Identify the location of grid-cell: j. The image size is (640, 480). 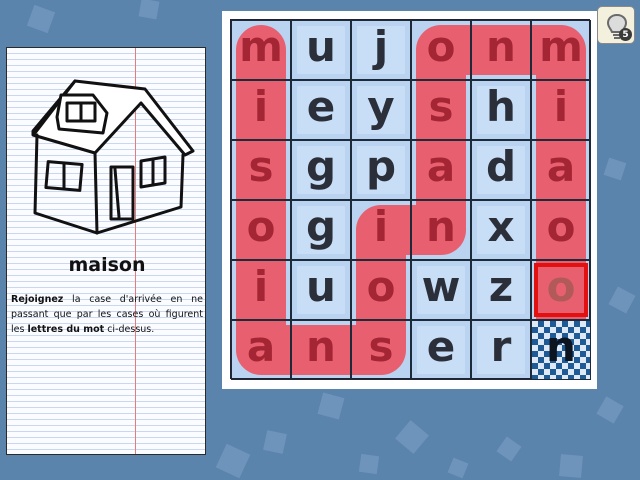
(381, 50).